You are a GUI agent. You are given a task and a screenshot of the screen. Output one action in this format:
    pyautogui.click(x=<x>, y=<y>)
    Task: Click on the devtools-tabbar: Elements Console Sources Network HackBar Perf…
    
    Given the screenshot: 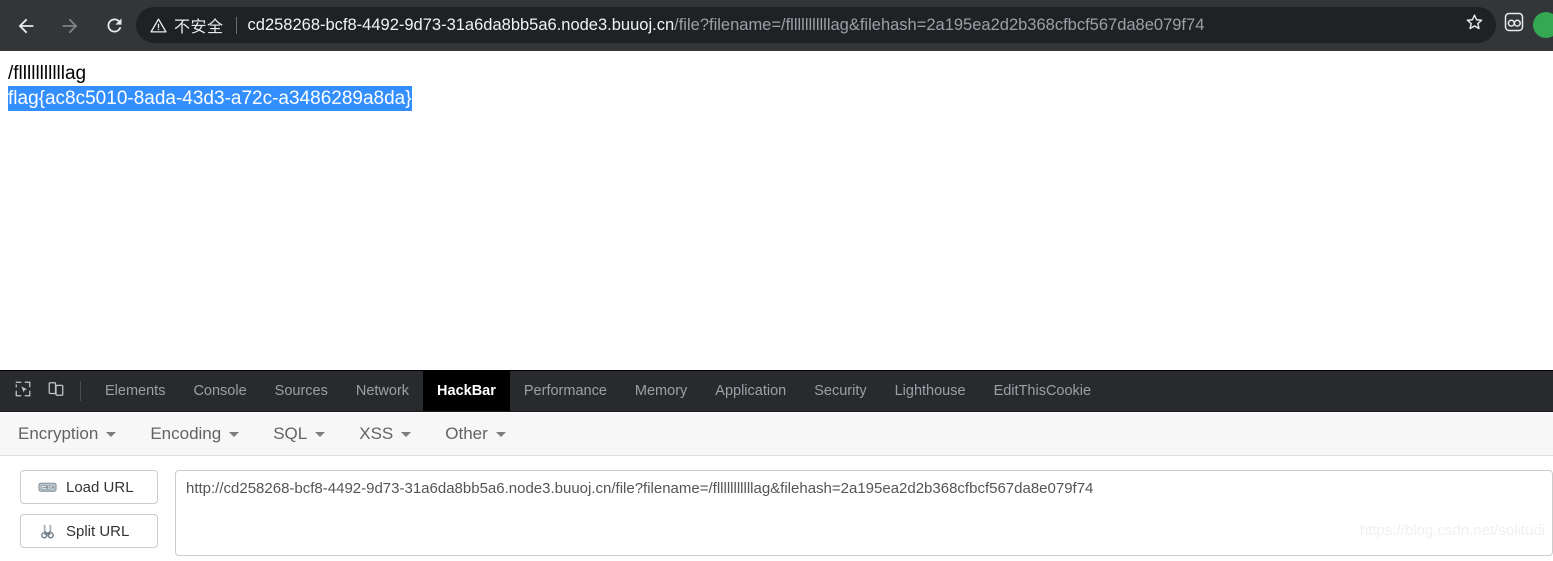 What is the action you would take?
    pyautogui.click(x=776, y=391)
    